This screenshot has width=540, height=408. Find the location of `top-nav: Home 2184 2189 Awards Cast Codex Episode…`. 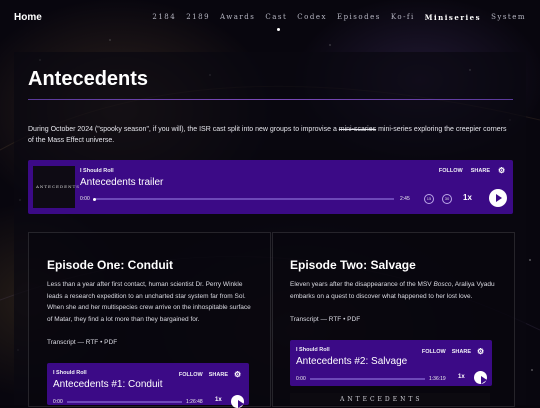

top-nav: Home 2184 2189 Awards Cast Codex Episode… is located at coordinates (270, 18).